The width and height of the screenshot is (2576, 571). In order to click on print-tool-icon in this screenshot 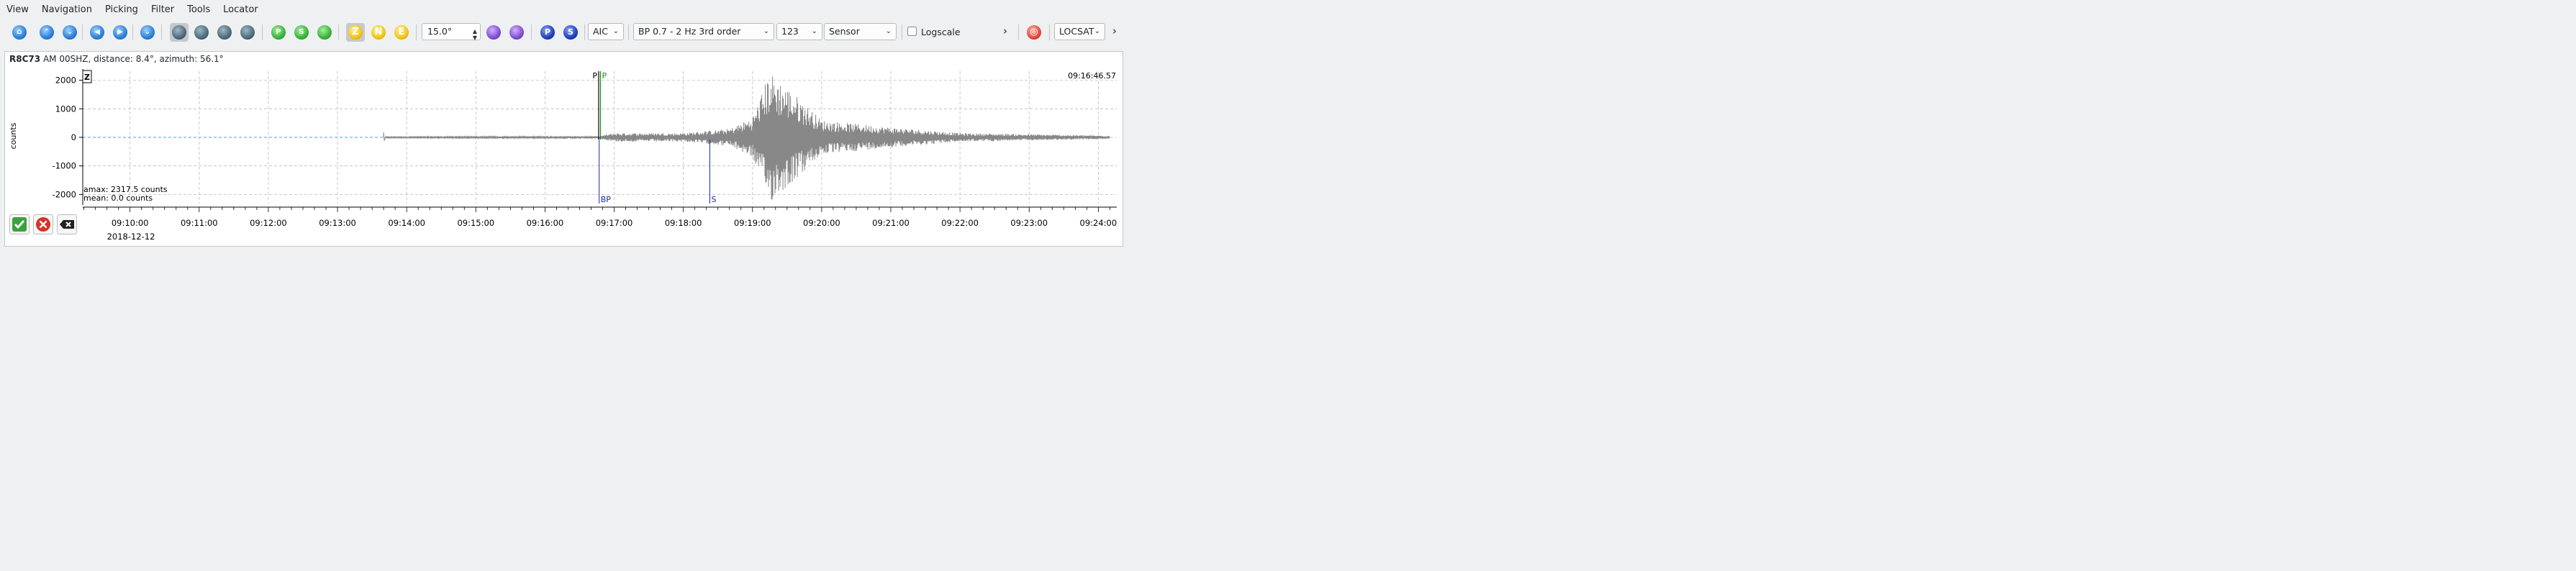, I will do `click(247, 32)`.